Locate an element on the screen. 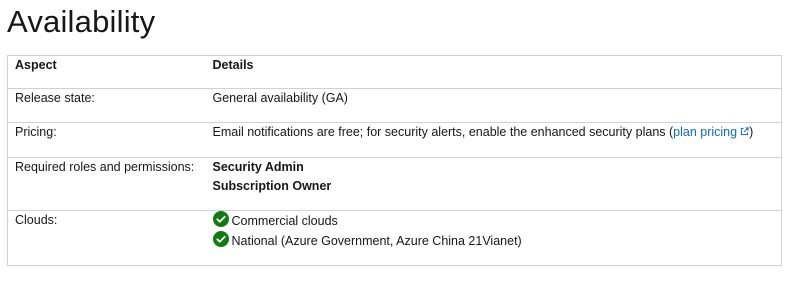 This screenshot has height=285, width=795. roles-value: Security Admin Subscription Owner is located at coordinates (493, 184).